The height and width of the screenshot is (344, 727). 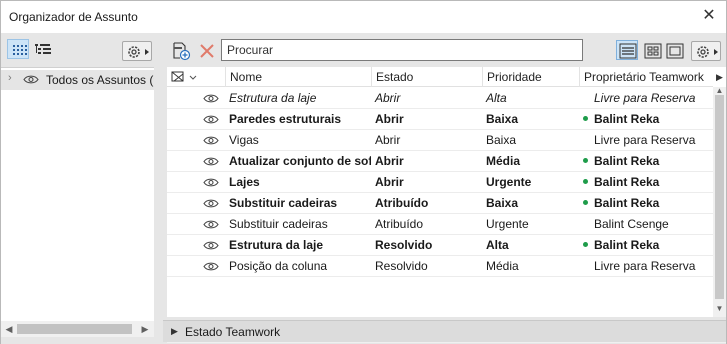 What do you see at coordinates (145, 329) in the screenshot?
I see `scroll-right-icon: ▶` at bounding box center [145, 329].